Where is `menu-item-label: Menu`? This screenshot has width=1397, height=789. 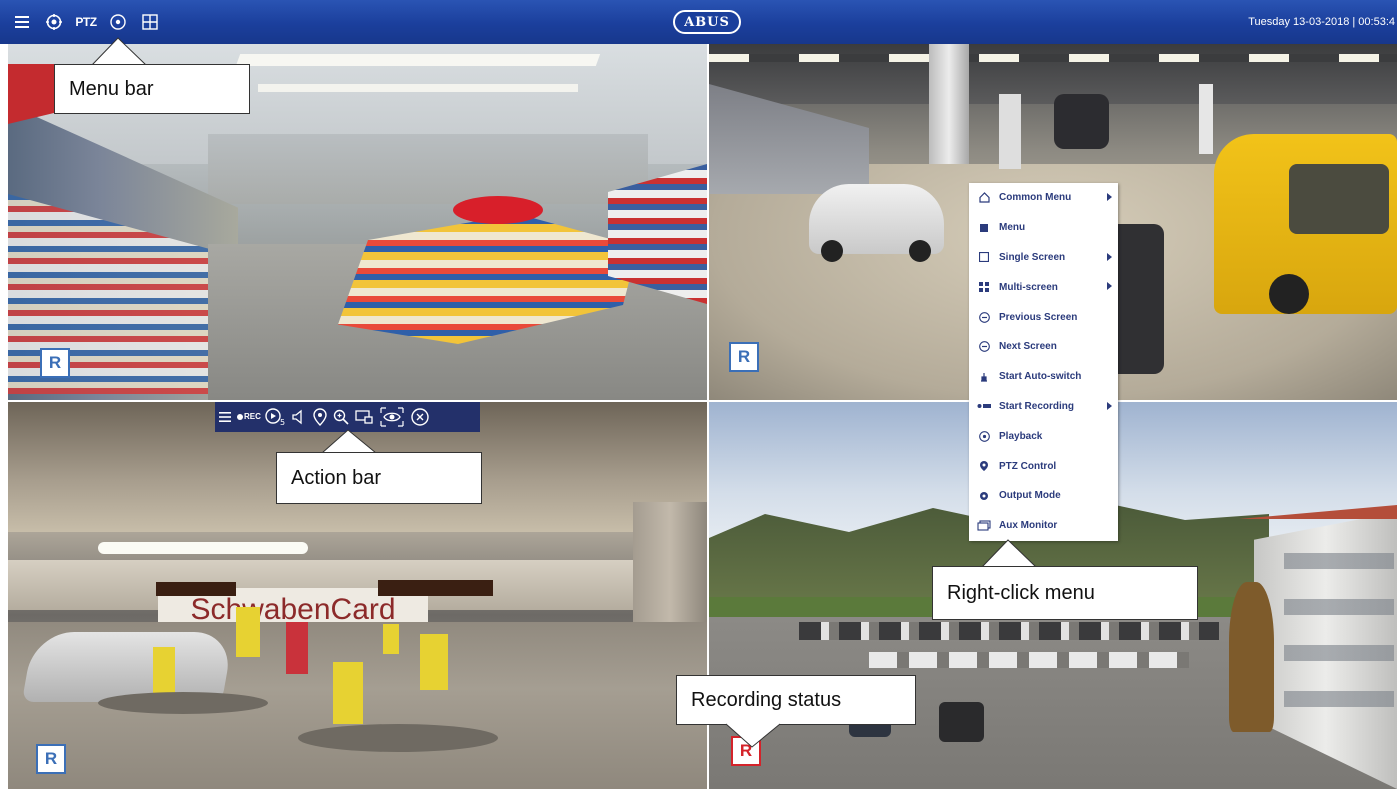
menu-item-label: Menu is located at coordinates (1012, 228).